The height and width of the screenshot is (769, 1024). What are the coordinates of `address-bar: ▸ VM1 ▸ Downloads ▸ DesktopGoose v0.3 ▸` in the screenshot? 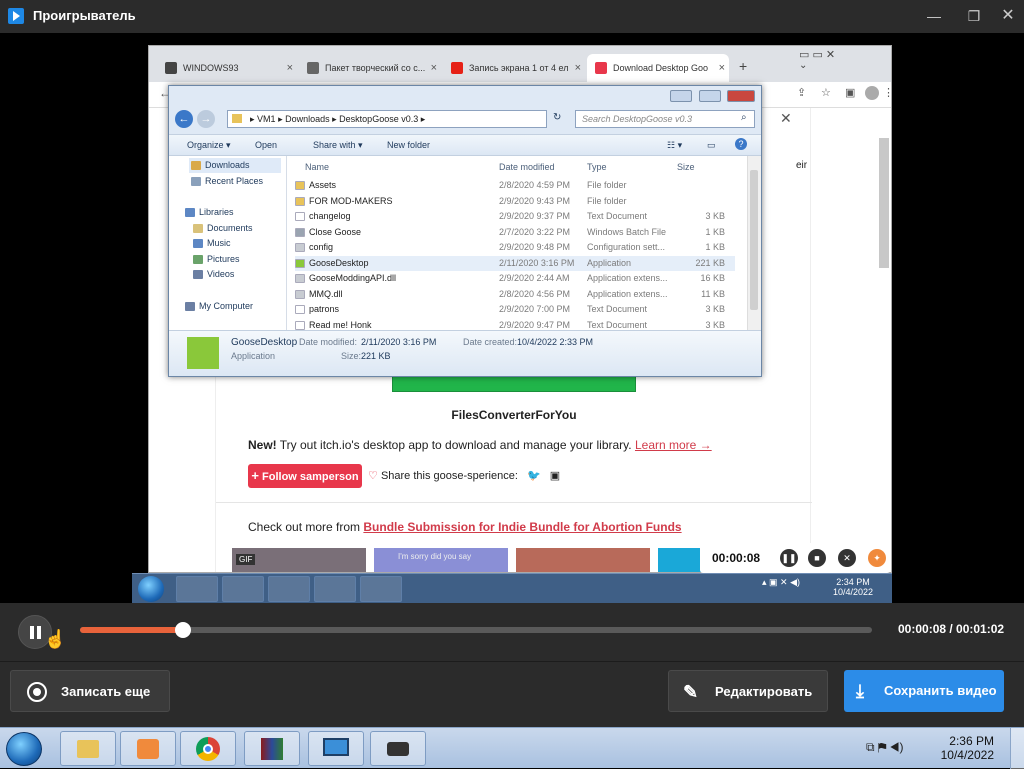 It's located at (387, 119).